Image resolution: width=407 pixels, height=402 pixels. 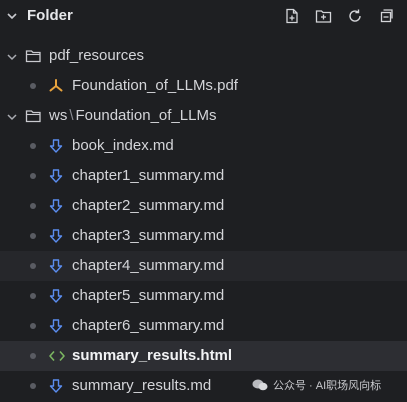 I want to click on tree-file-label: summary_results.html, so click(x=152, y=355).